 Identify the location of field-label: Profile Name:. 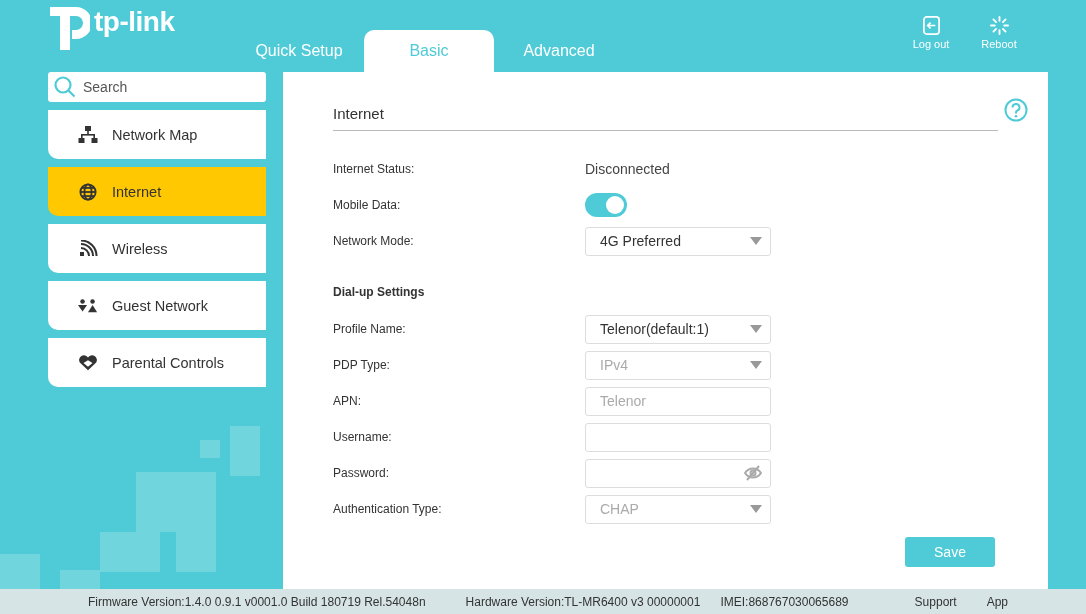
(370, 329).